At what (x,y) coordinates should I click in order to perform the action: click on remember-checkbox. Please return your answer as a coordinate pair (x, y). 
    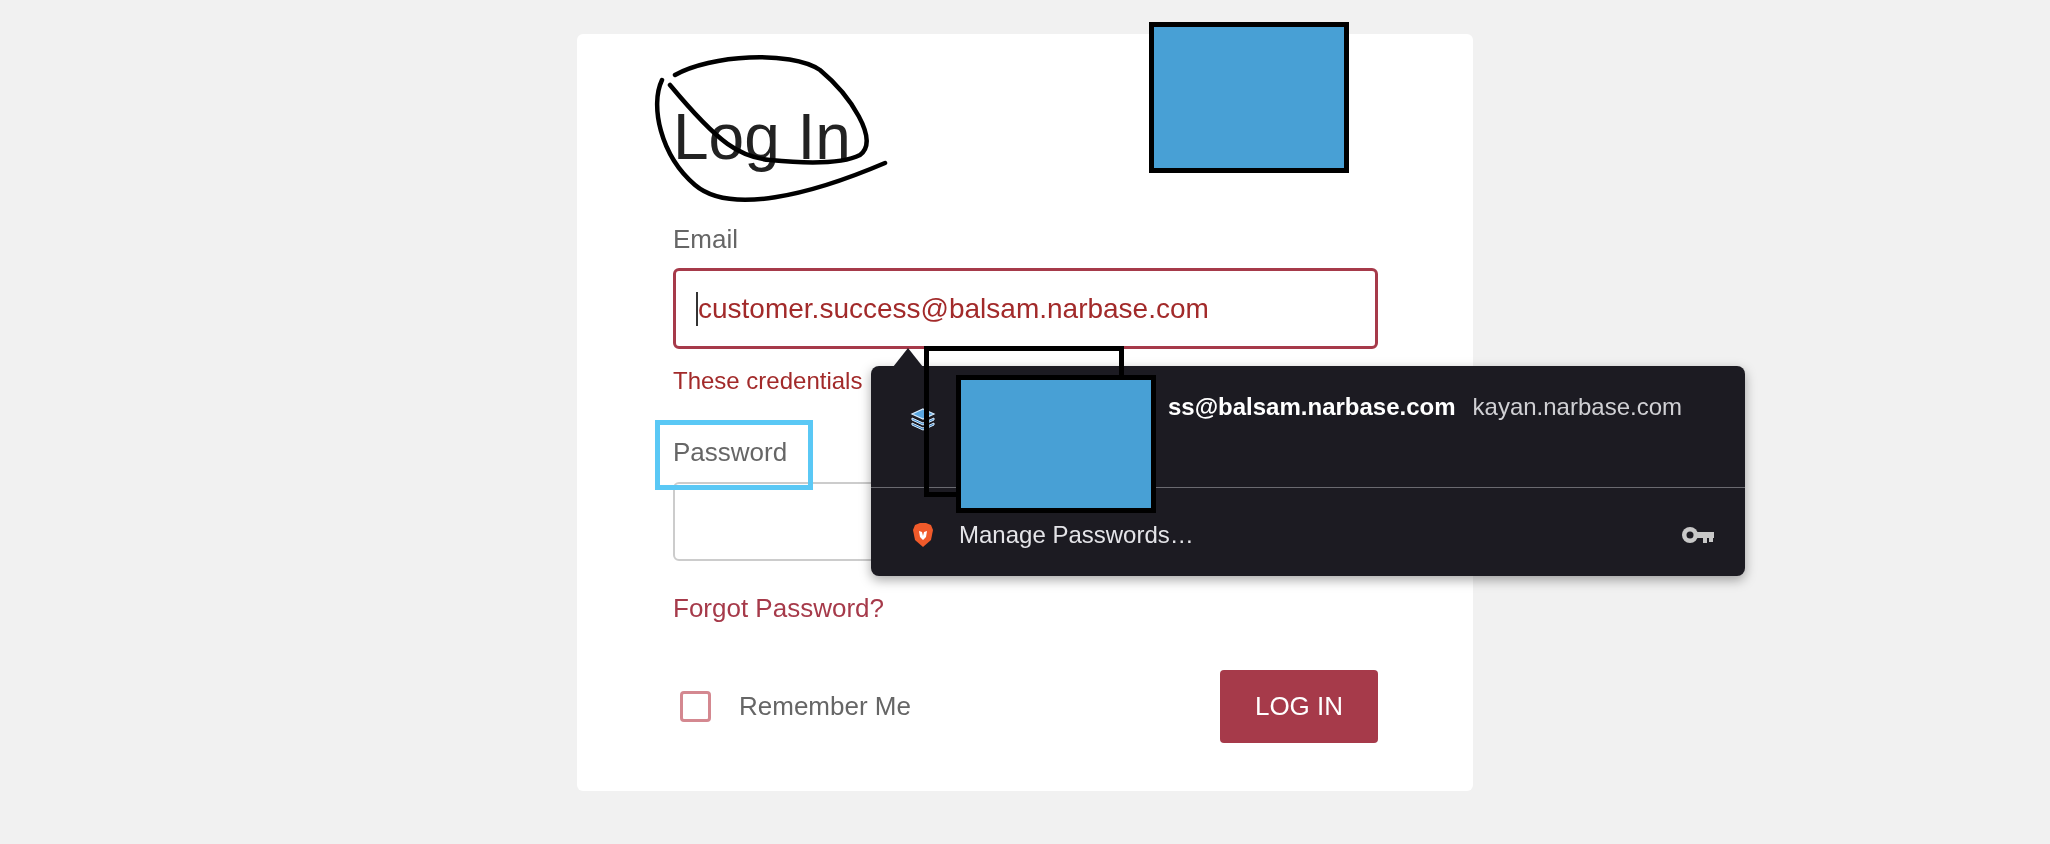
    Looking at the image, I should click on (695, 706).